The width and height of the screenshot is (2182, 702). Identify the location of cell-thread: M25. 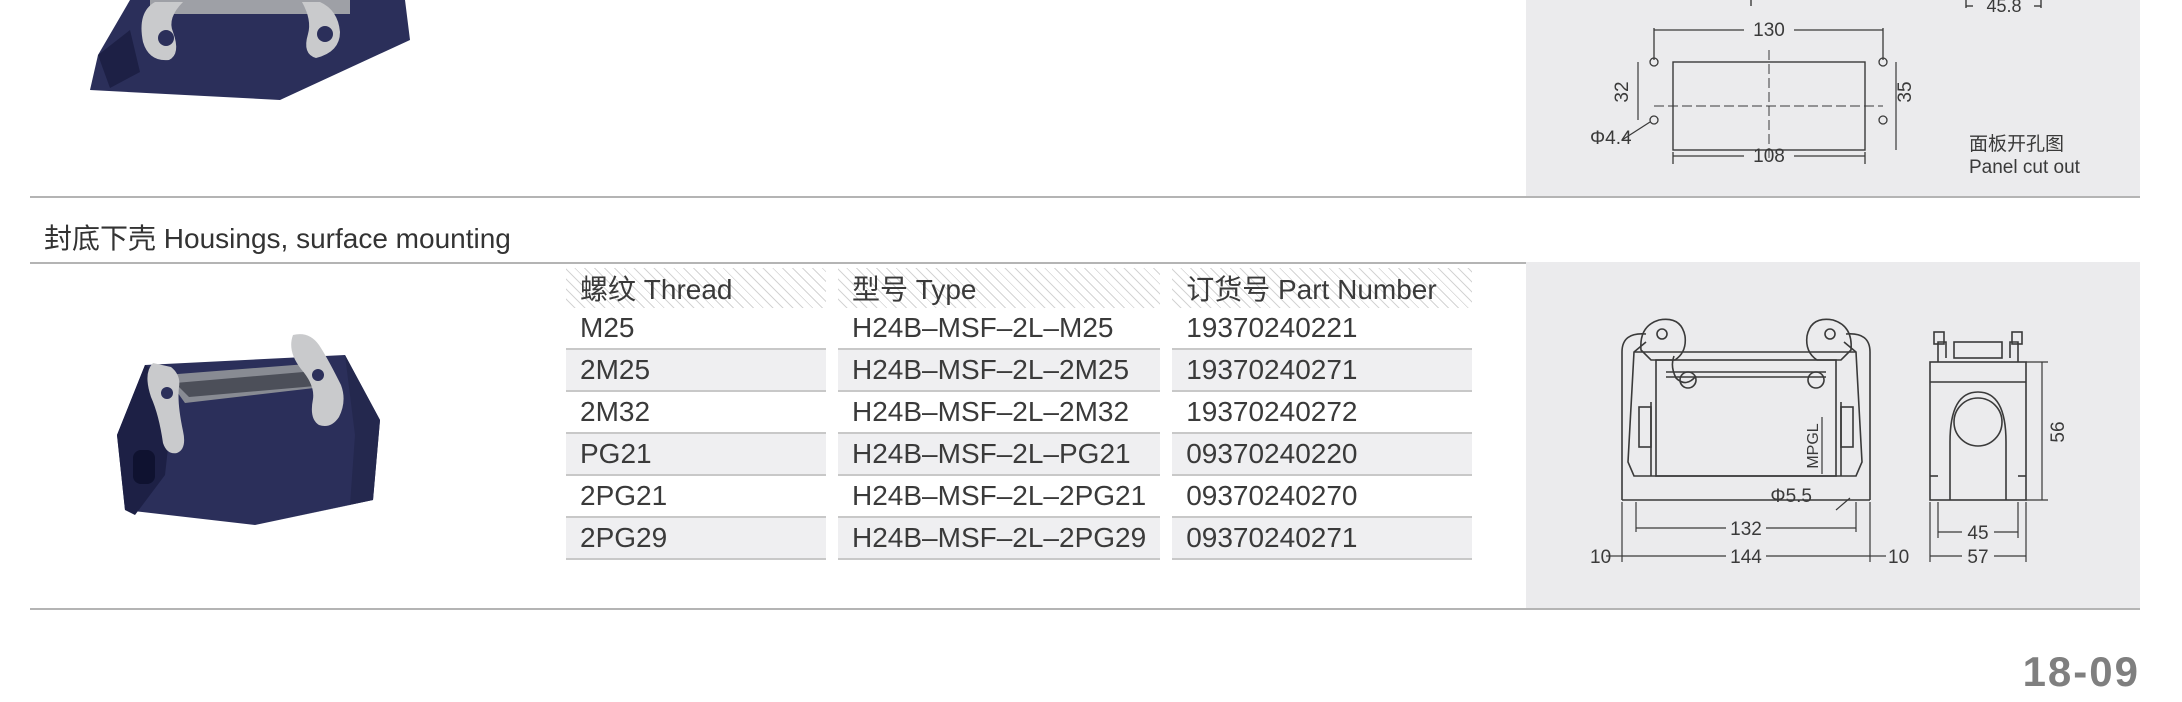
(696, 329).